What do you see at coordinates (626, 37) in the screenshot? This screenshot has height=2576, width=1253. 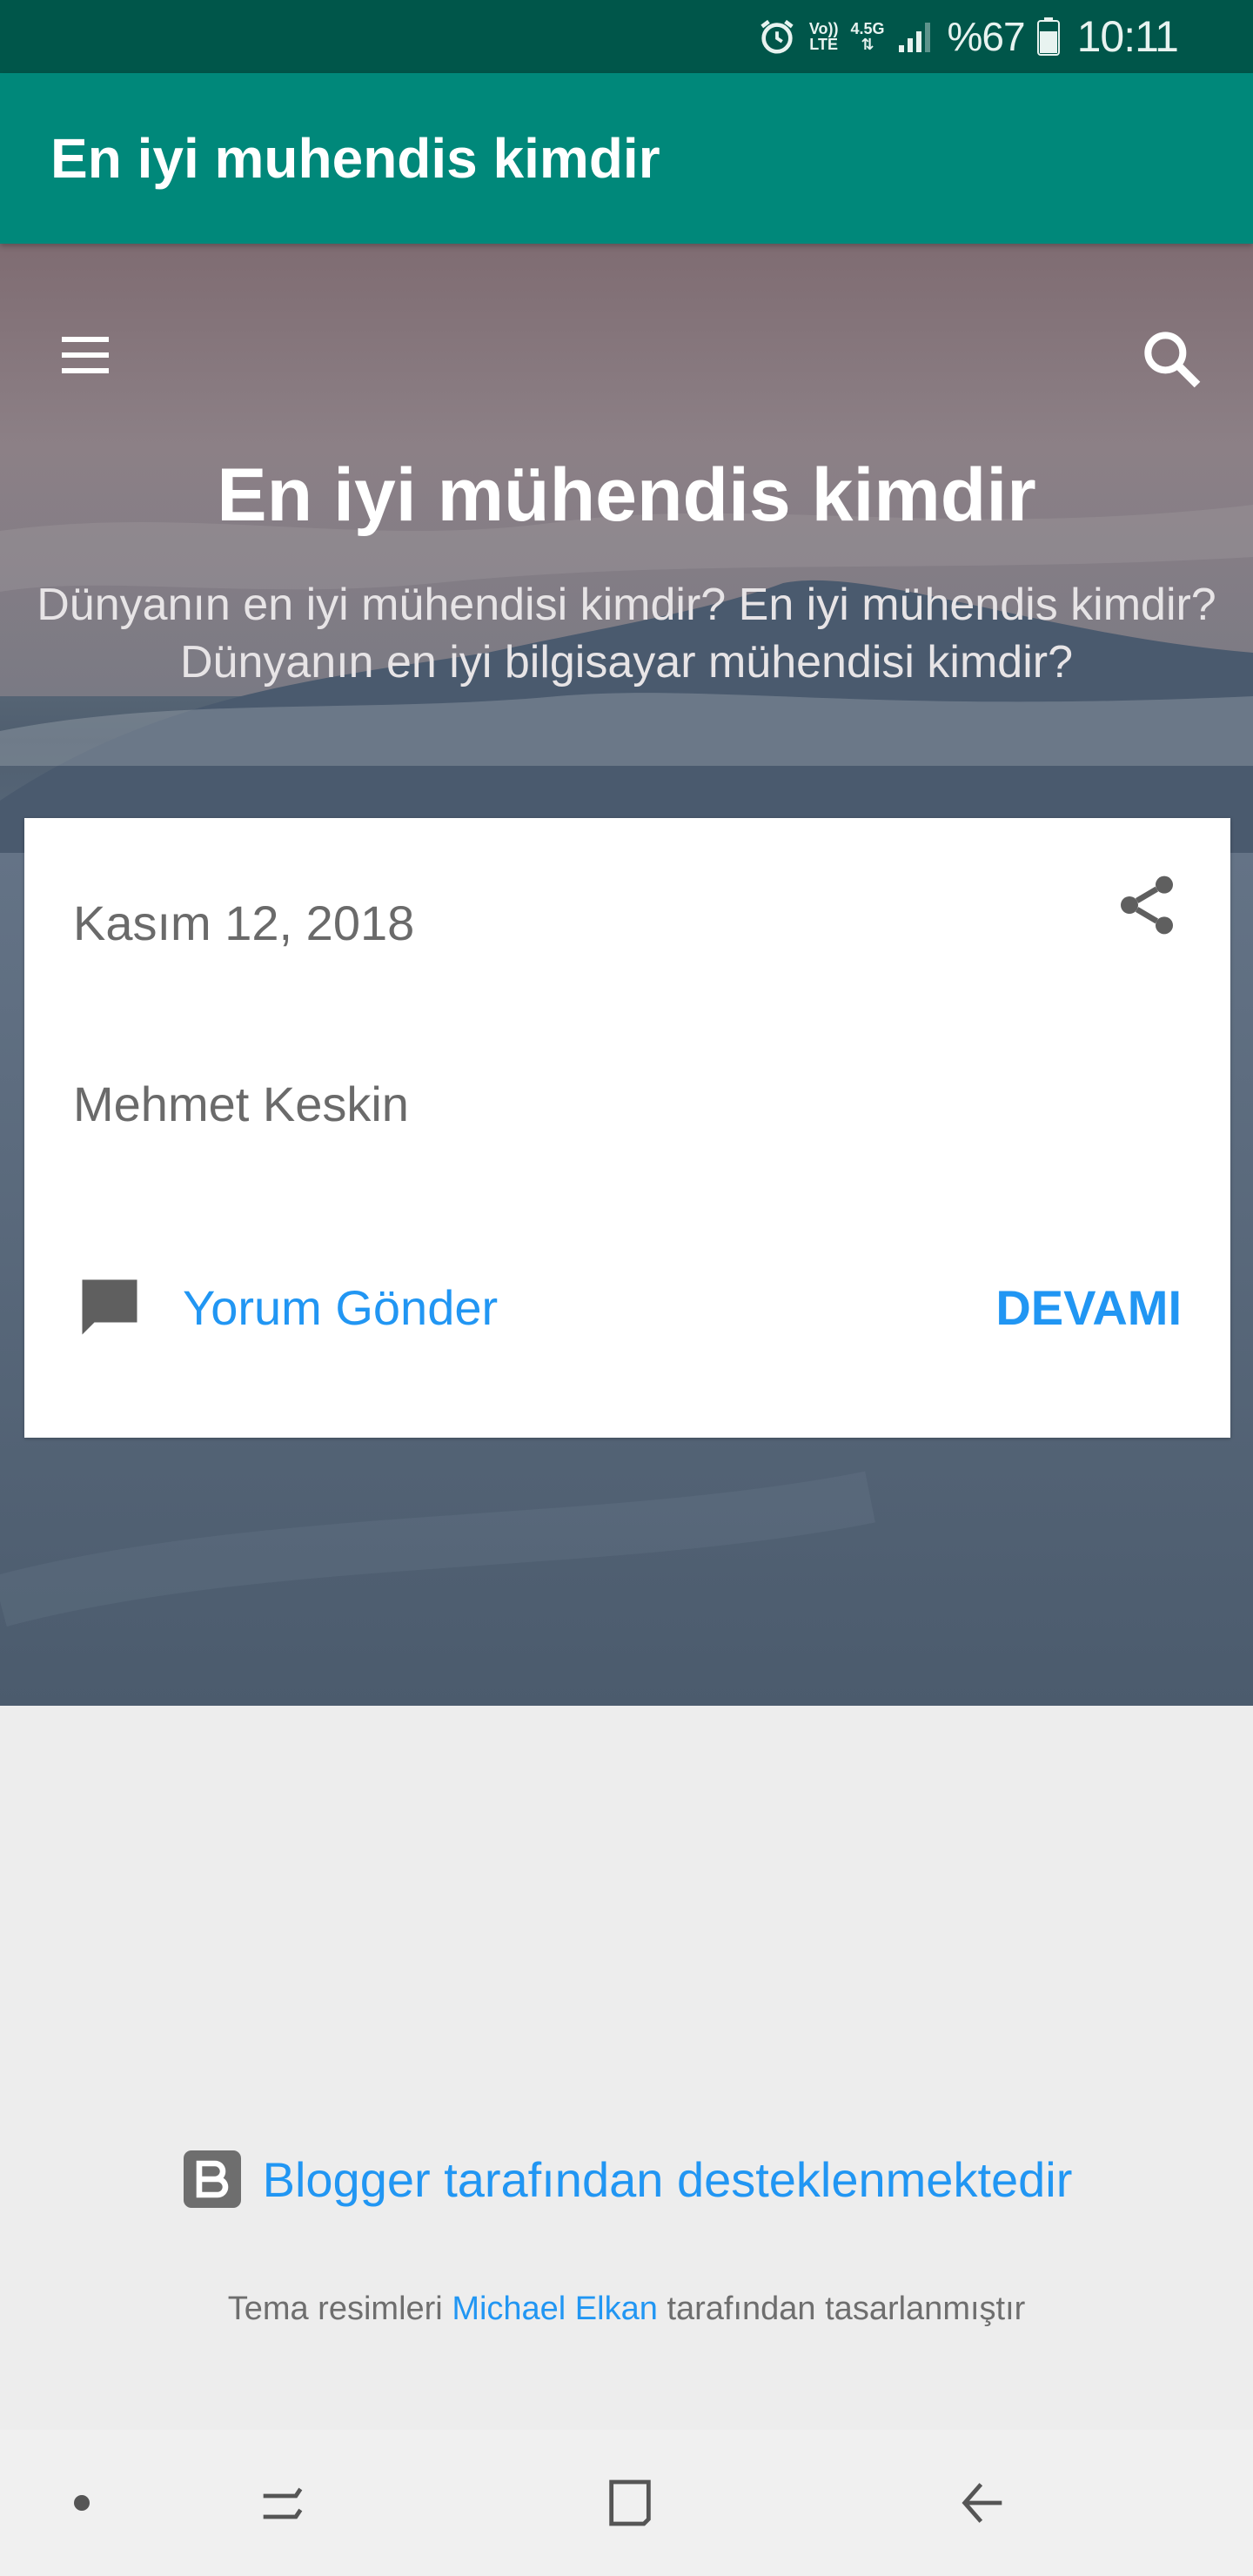 I see `status-bar: Vo)) LTE 4.5G ⇅ %67 10:11` at bounding box center [626, 37].